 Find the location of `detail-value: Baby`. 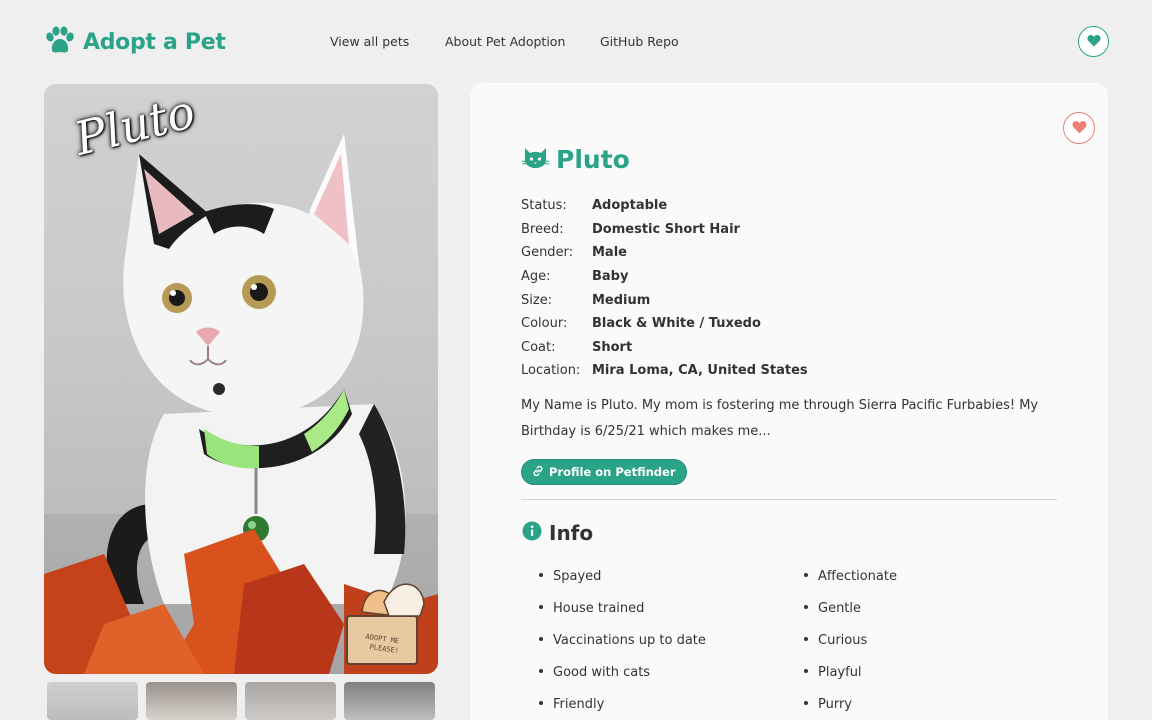

detail-value: Baby is located at coordinates (610, 277).